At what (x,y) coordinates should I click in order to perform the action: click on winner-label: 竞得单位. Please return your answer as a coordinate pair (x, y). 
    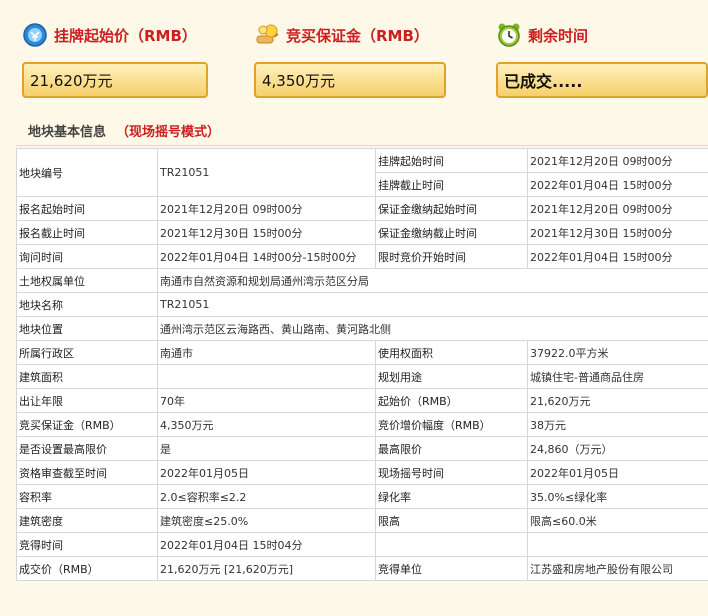
    Looking at the image, I should click on (451, 568).